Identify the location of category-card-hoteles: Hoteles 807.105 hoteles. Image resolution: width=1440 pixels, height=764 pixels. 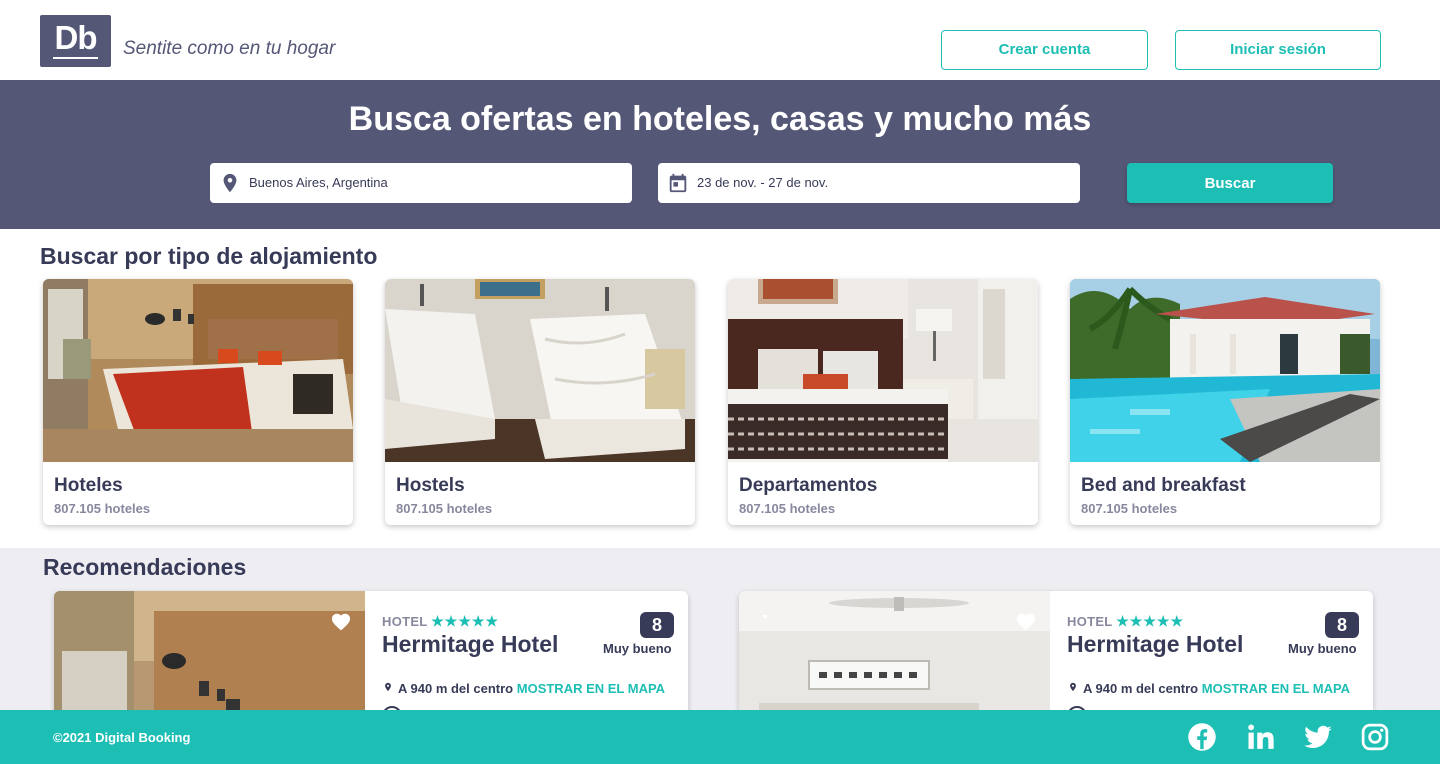
(198, 402).